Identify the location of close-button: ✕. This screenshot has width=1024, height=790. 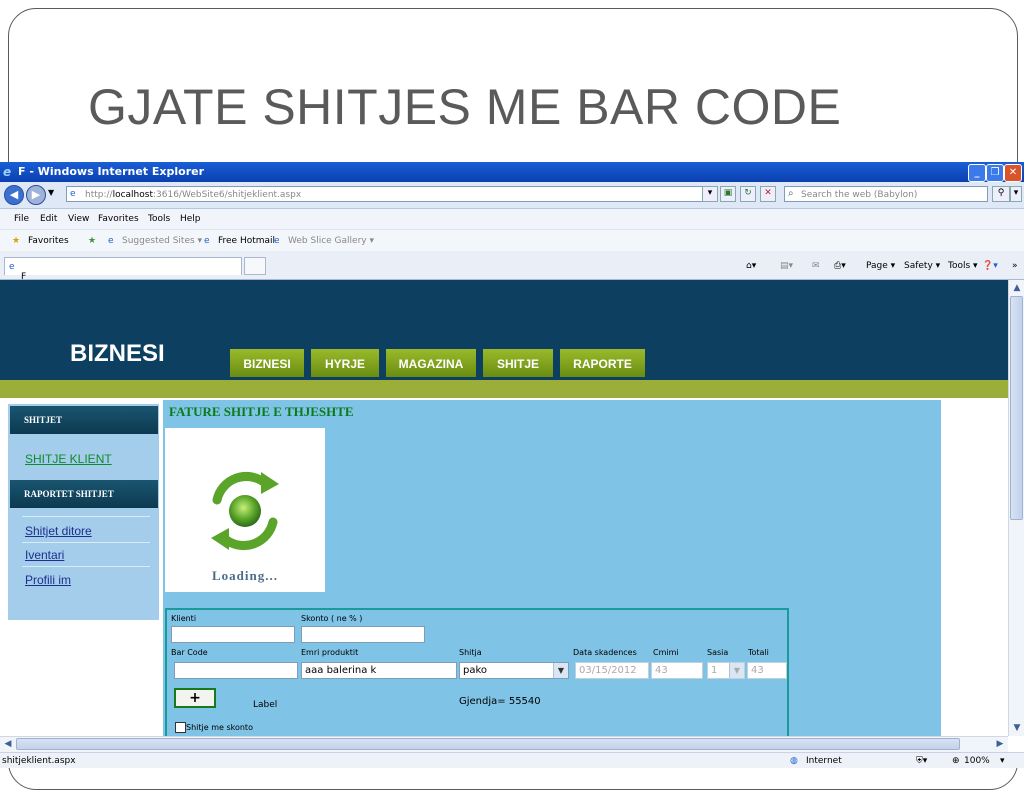
(1013, 173).